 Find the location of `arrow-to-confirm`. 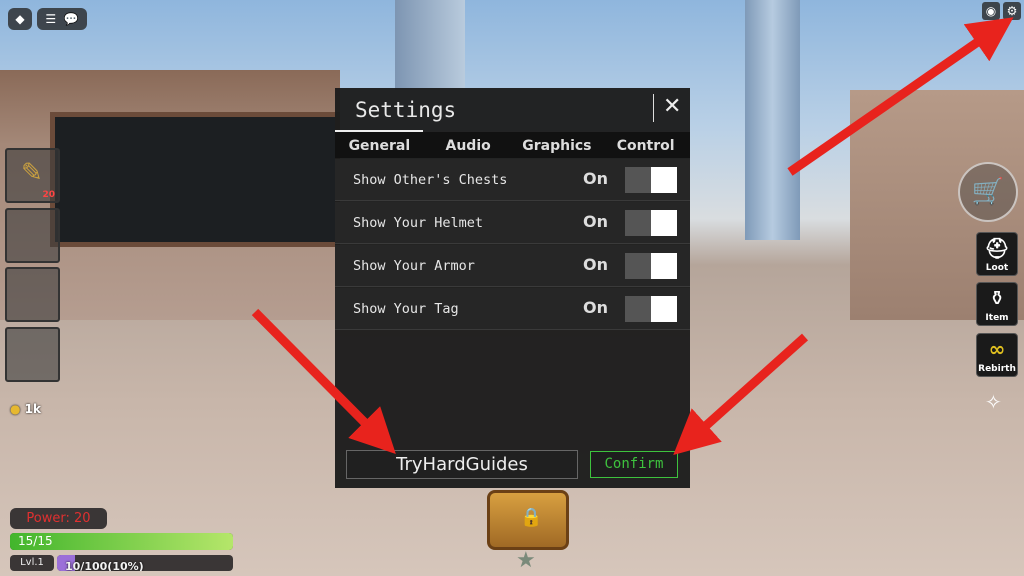

arrow-to-confirm is located at coordinates (741, 394).